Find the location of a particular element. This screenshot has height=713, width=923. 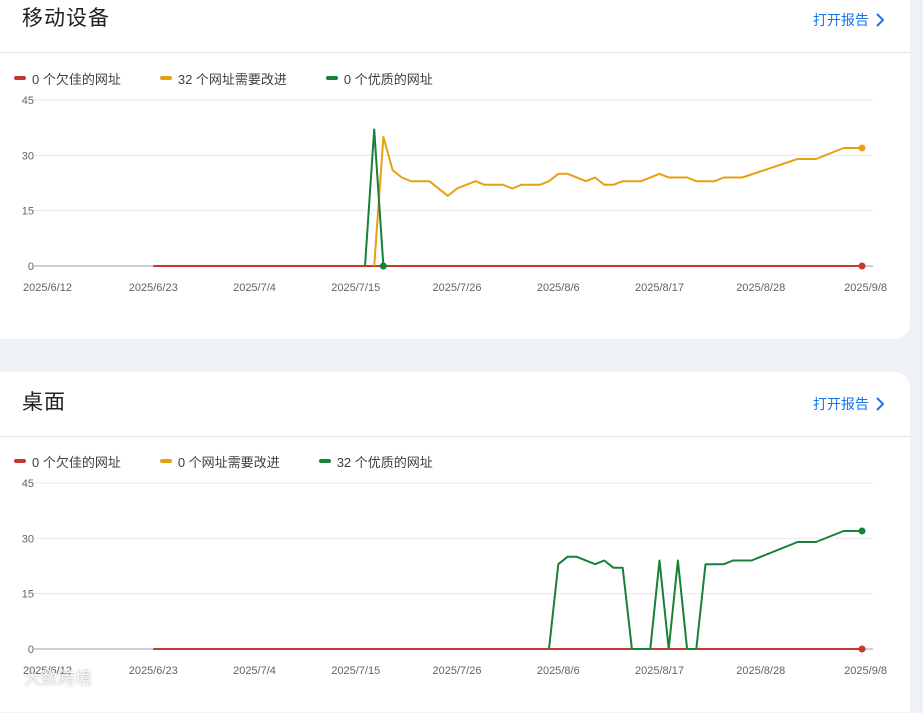

card-title-mobile: 移动设备 is located at coordinates (66, 18).